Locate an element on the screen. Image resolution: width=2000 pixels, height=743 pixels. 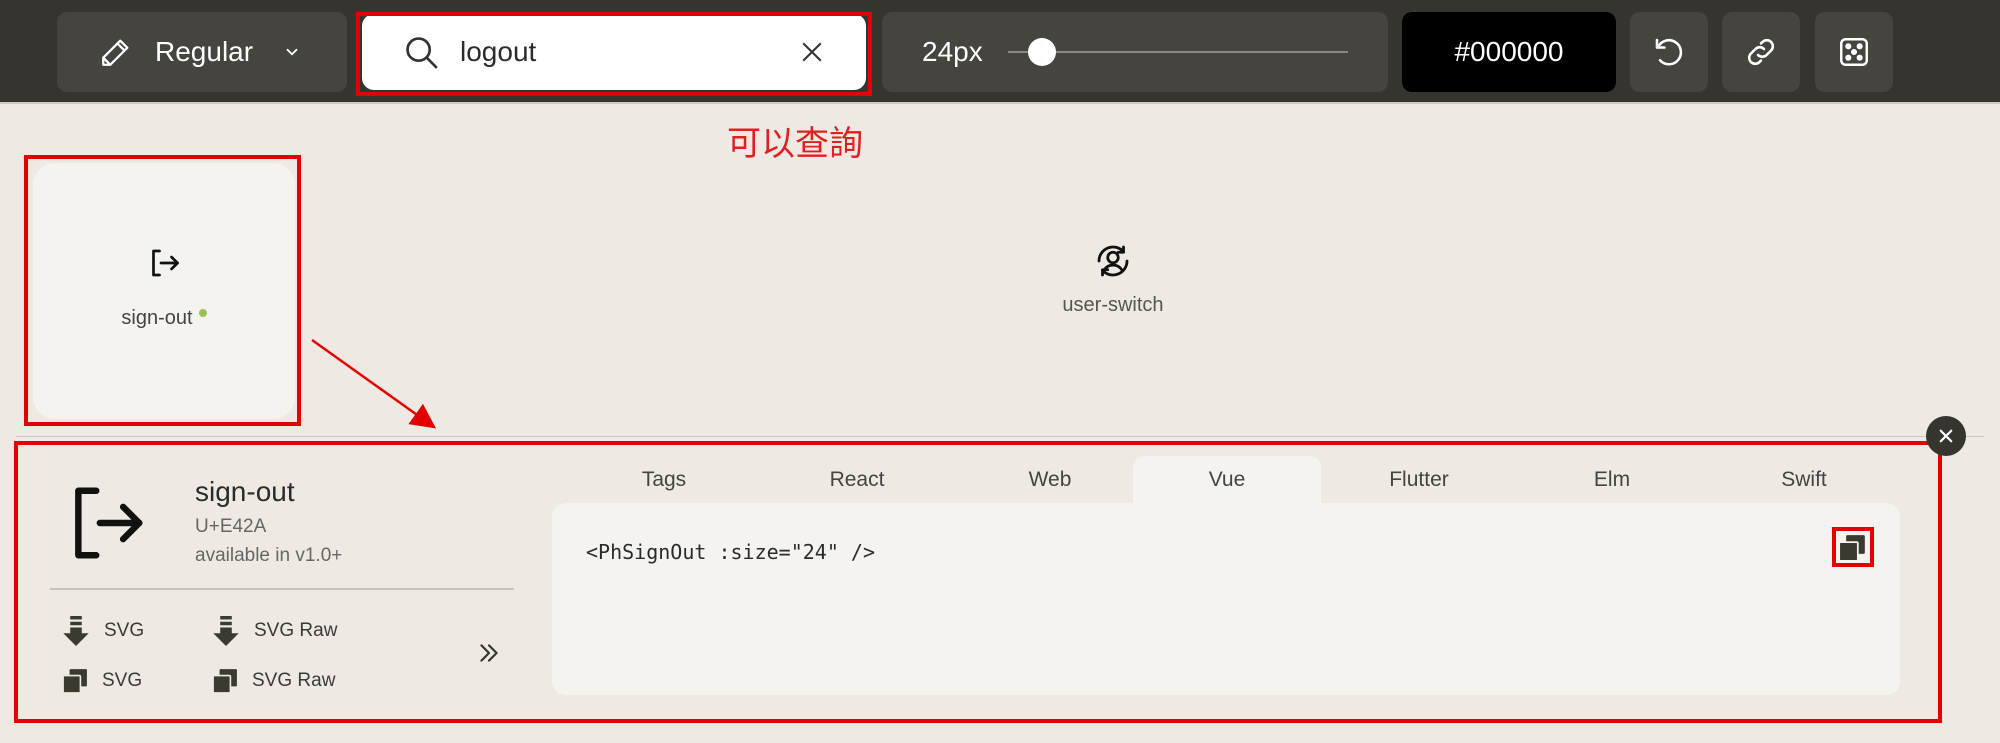
tab-elm: Elm is located at coordinates (1612, 480).